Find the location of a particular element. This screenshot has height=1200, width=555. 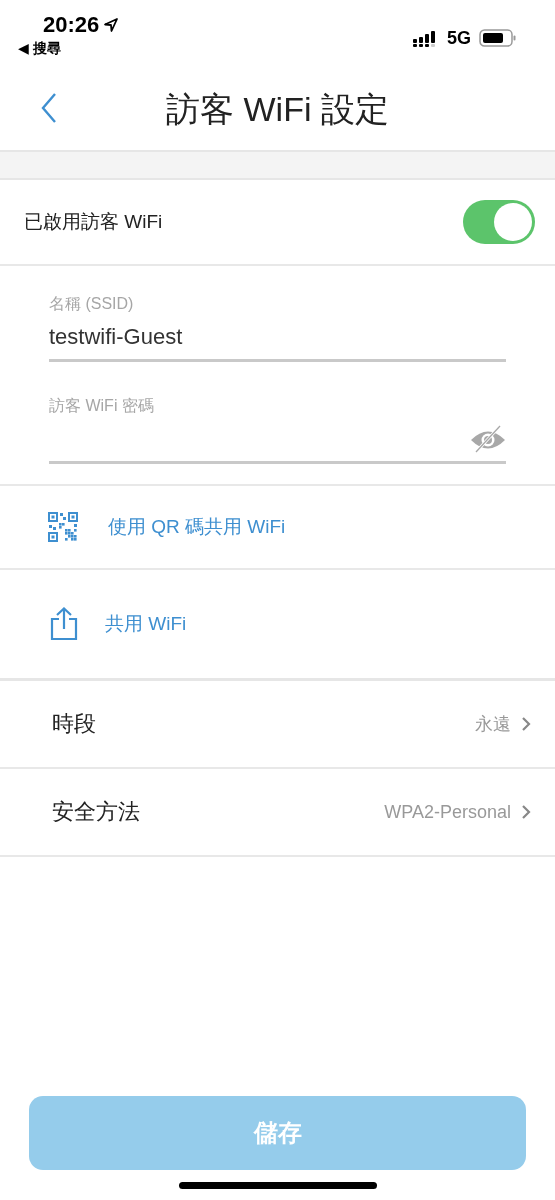

setting-value: WPA2-Personal is located at coordinates (447, 812).